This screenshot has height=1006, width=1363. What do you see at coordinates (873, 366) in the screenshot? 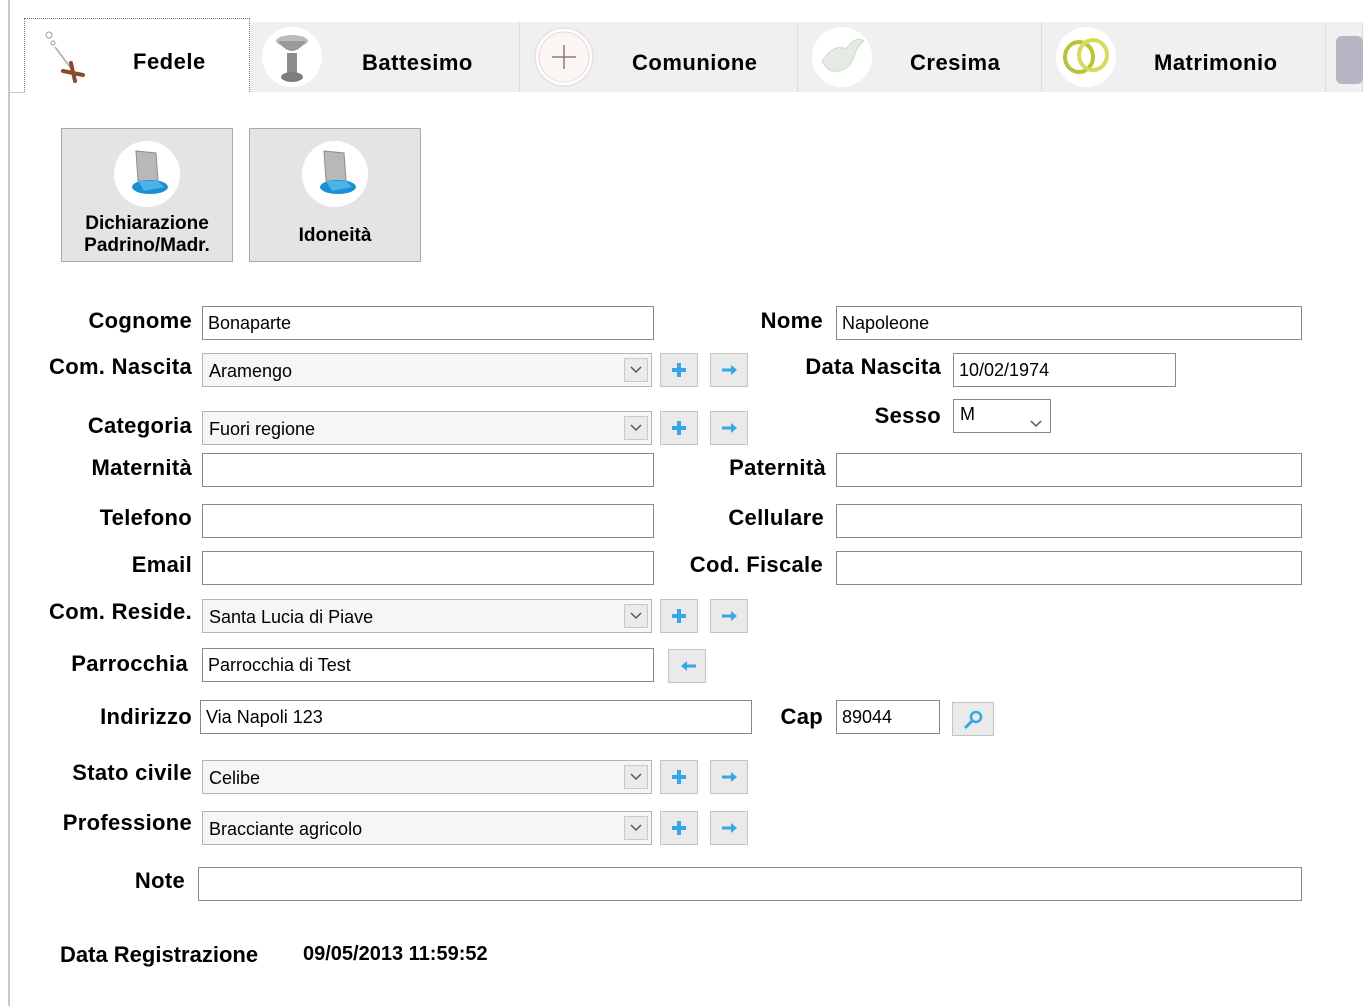
I see `data-nascita-label: Data Nascita` at bounding box center [873, 366].